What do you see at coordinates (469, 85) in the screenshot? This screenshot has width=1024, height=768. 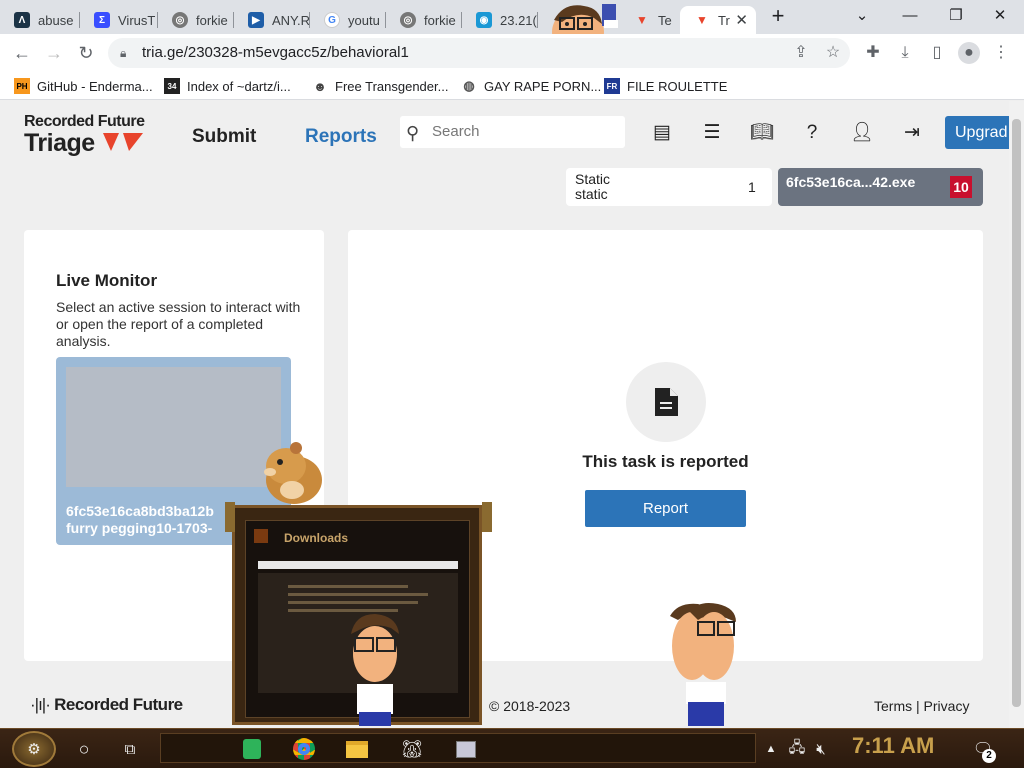 I see `globe-icon: ◍` at bounding box center [469, 85].